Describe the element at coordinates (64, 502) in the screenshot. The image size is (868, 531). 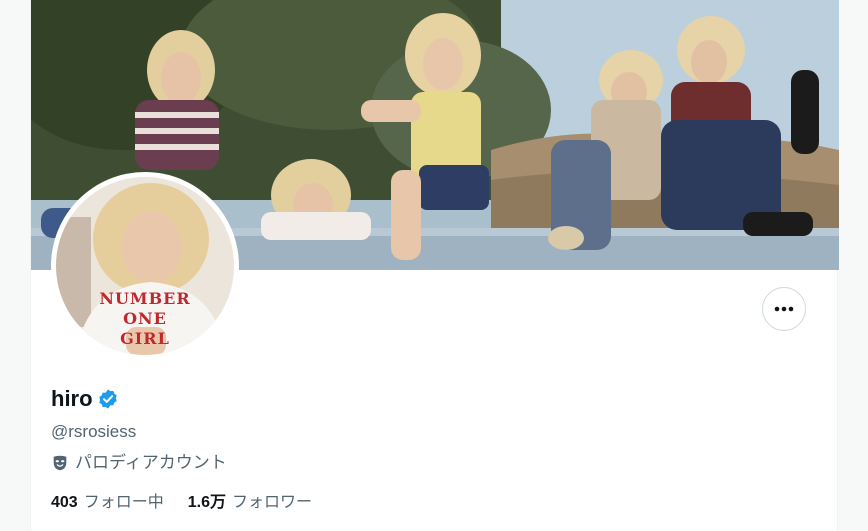
I see `following-count: 403` at that location.